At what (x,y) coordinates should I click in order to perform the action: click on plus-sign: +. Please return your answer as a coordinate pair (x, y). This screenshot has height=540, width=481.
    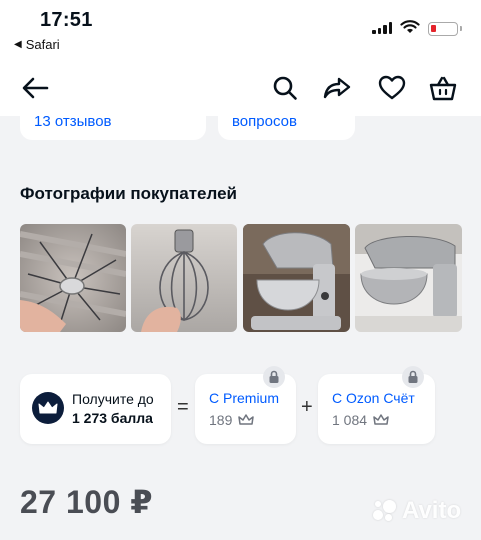
    Looking at the image, I should click on (307, 407).